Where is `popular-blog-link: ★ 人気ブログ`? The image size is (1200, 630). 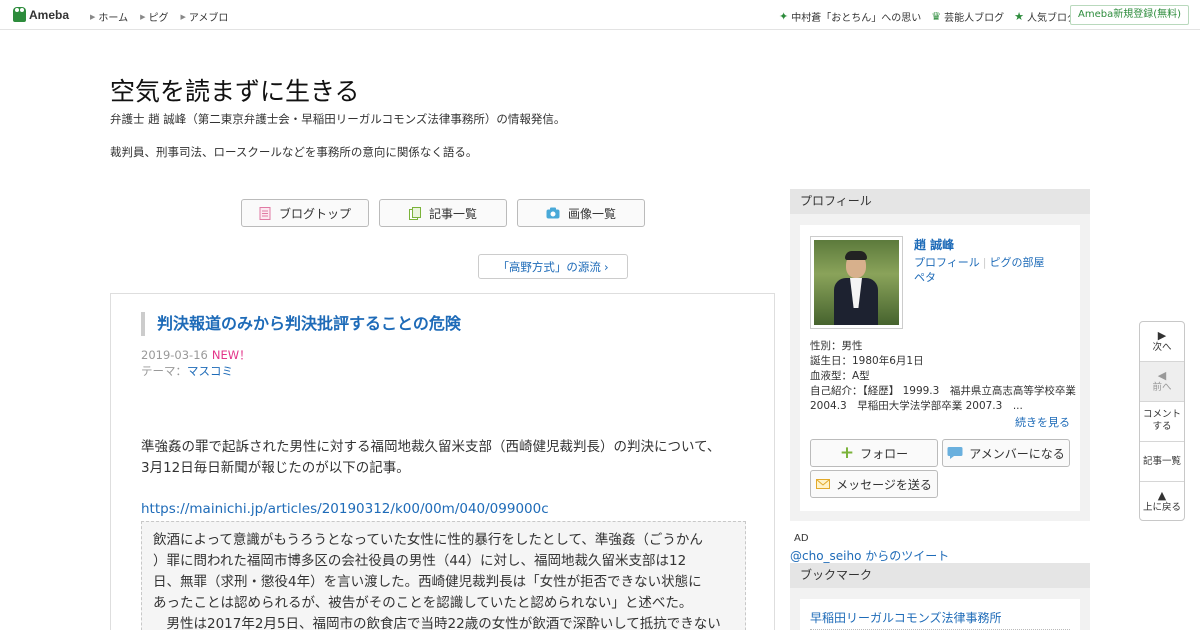
popular-blog-link: ★ 人気ブログ is located at coordinates (1045, 16).